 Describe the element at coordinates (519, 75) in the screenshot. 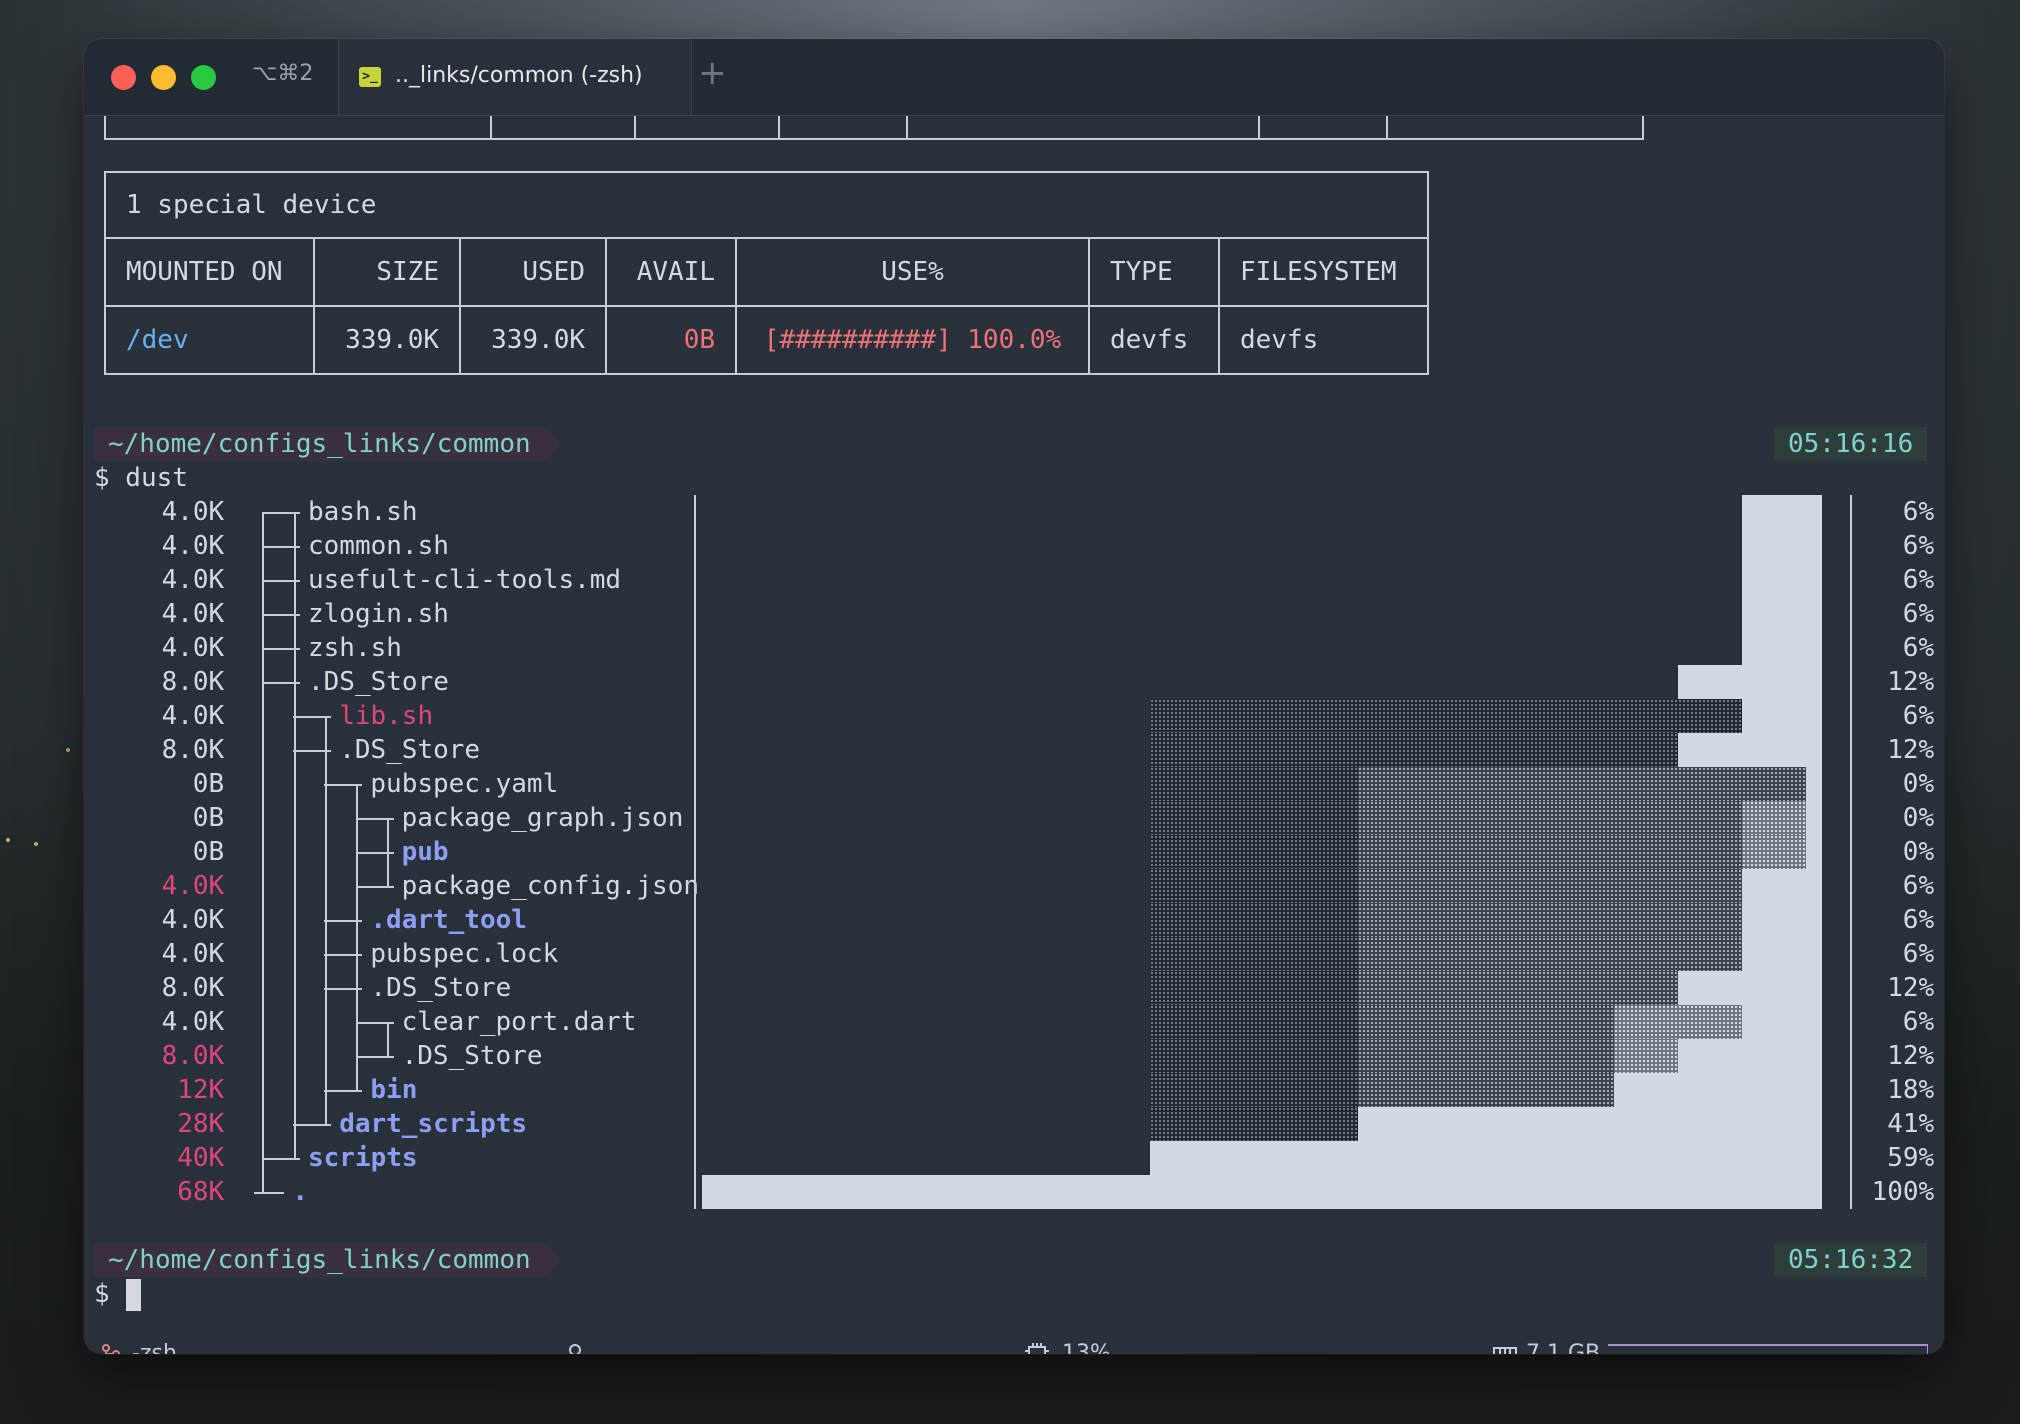

I see `tab-title: .._links/common (-zsh)` at that location.